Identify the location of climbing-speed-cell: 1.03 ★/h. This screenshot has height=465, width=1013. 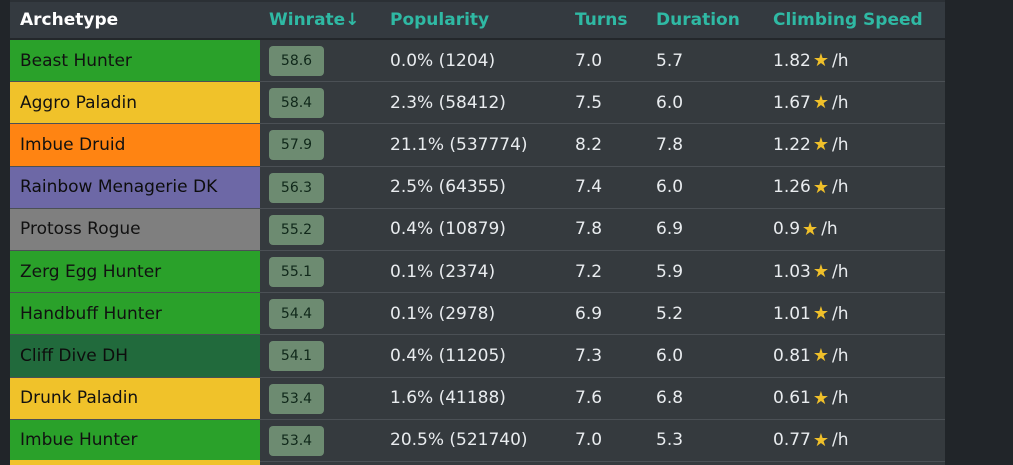
(811, 271).